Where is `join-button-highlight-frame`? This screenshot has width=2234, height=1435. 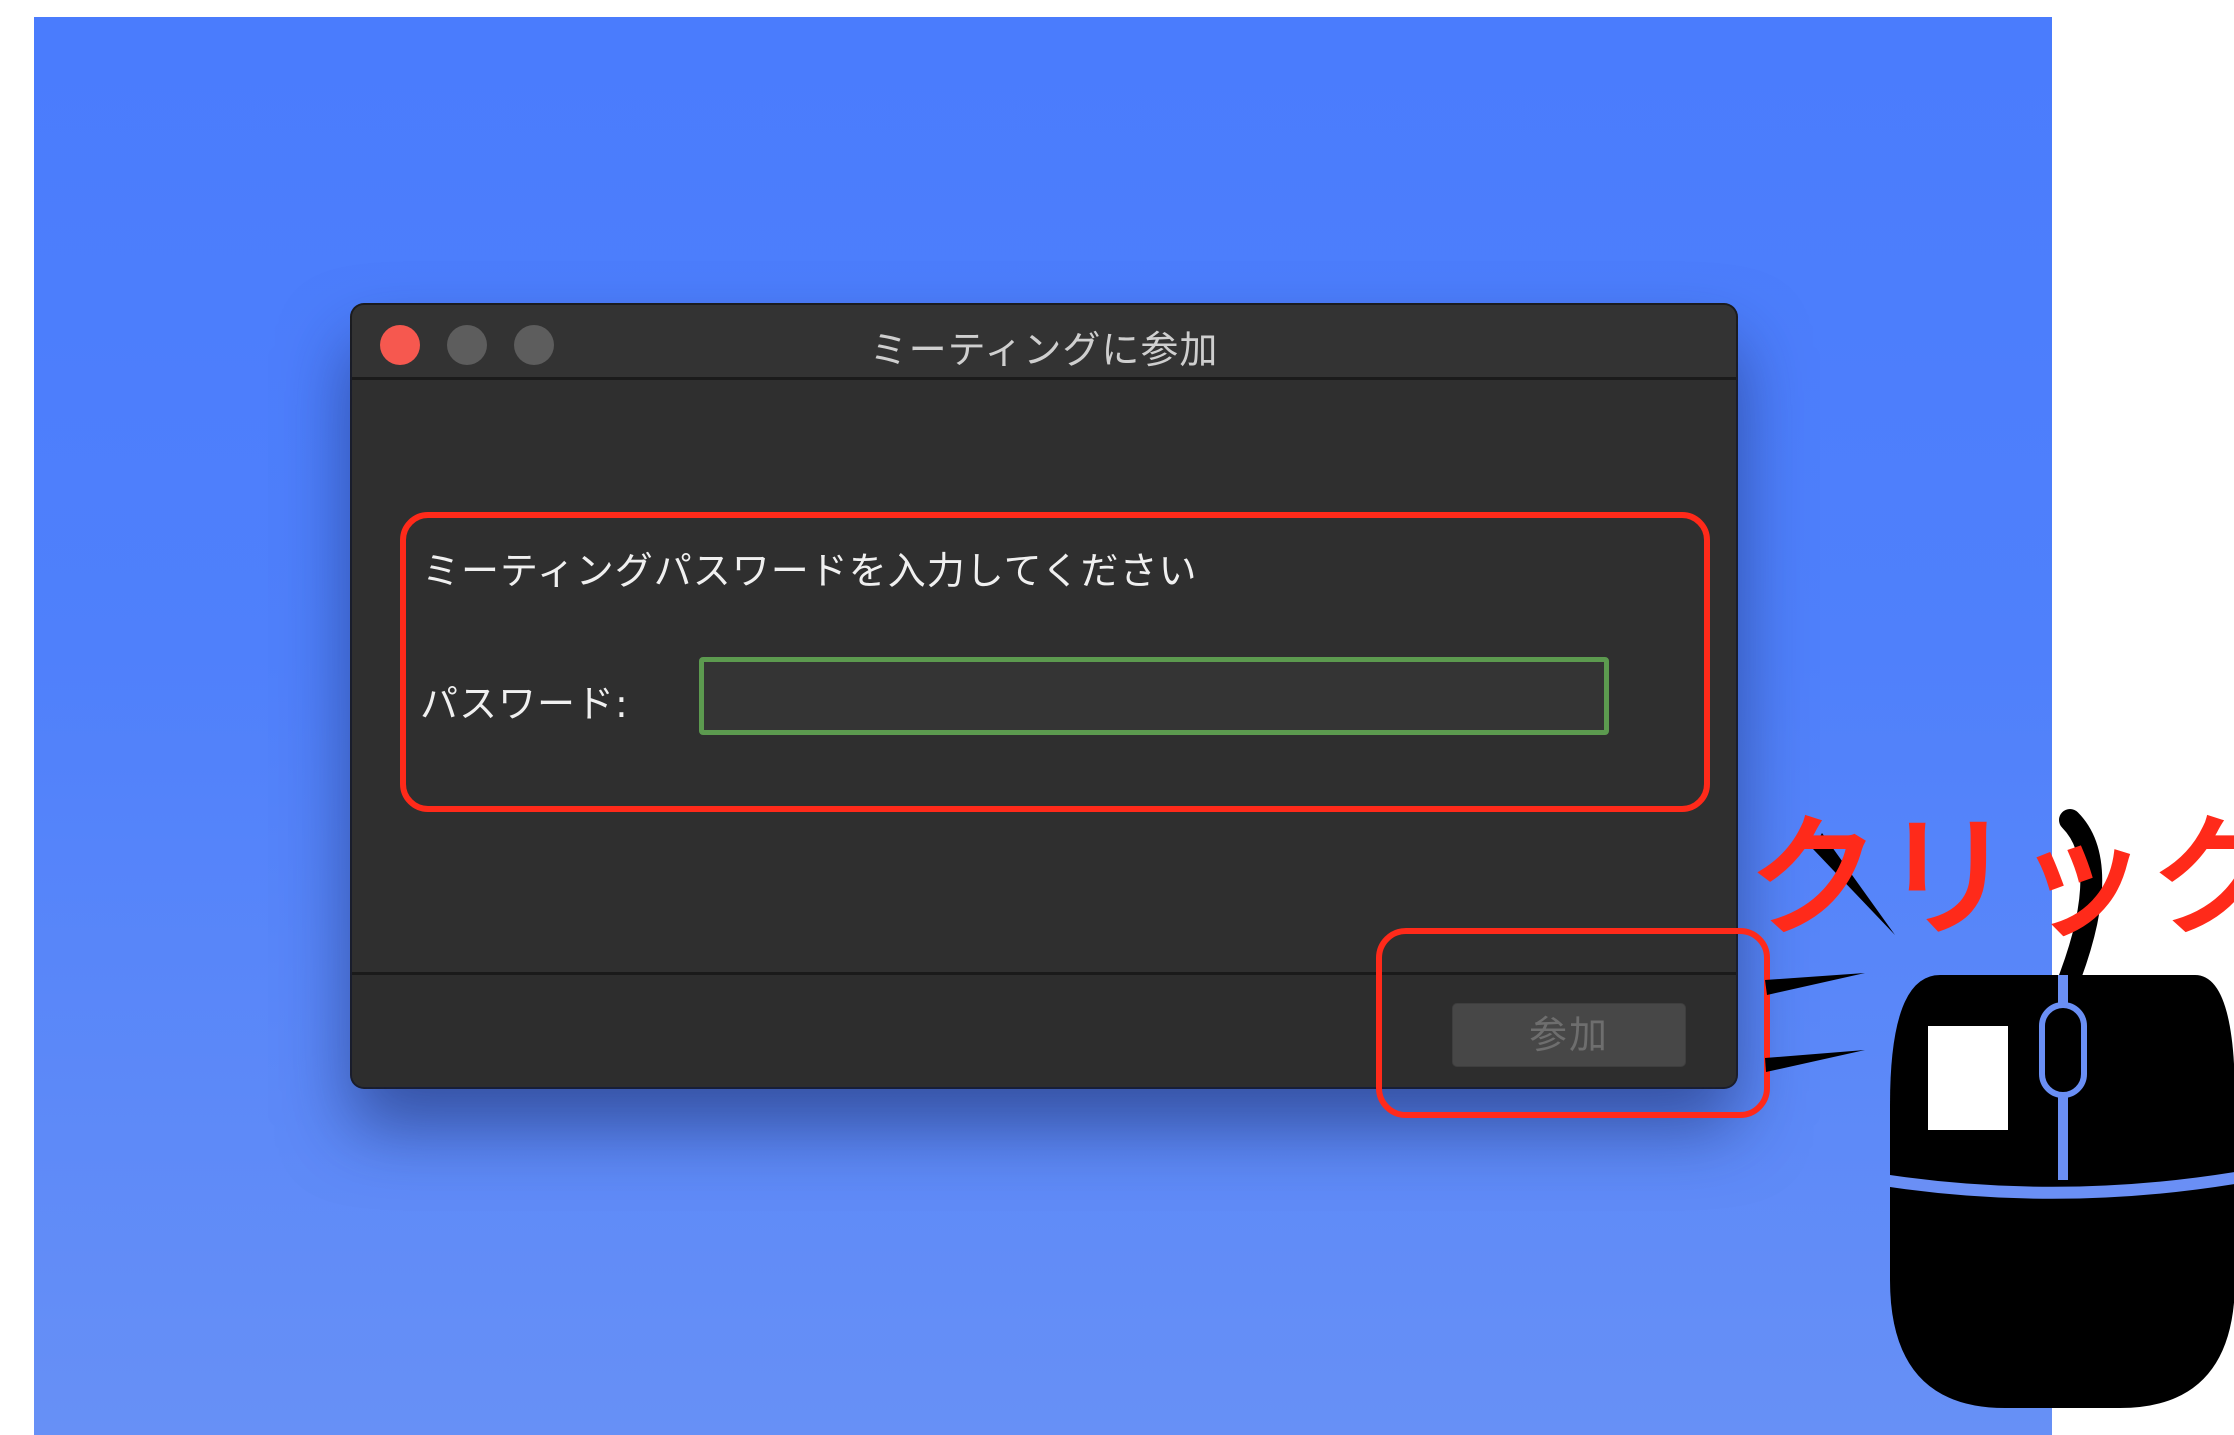 join-button-highlight-frame is located at coordinates (1573, 1023).